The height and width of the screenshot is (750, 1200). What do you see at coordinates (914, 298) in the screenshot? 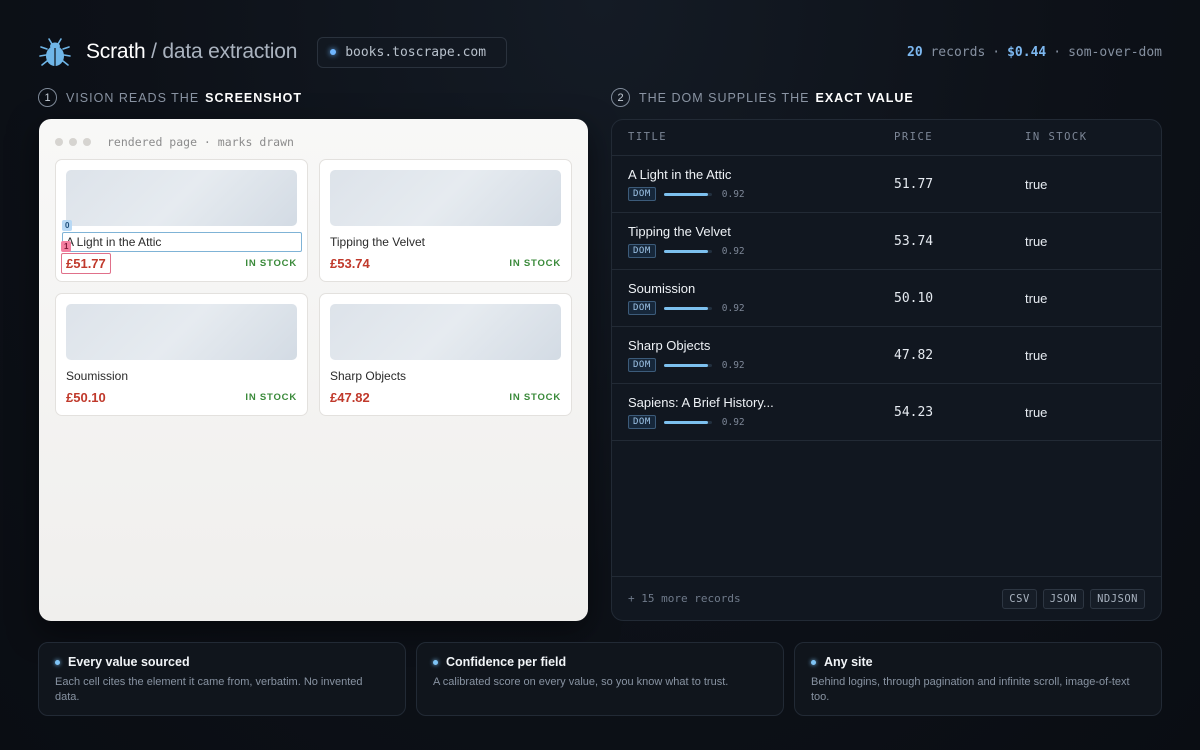
I see `cell-price: 50.10` at bounding box center [914, 298].